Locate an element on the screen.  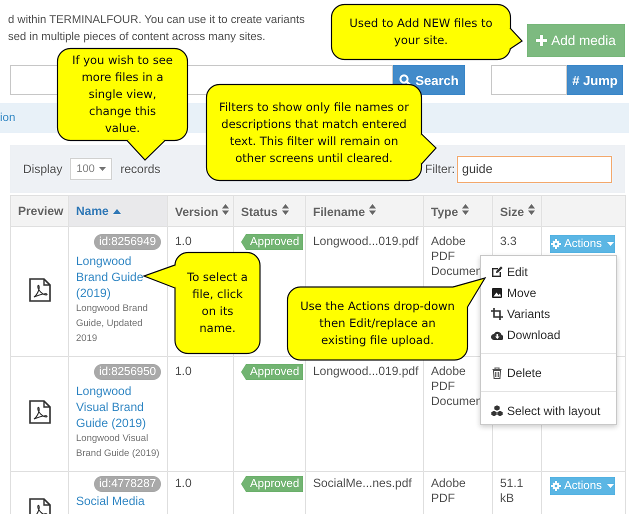
id-badge: id:4778287 is located at coordinates (127, 484).